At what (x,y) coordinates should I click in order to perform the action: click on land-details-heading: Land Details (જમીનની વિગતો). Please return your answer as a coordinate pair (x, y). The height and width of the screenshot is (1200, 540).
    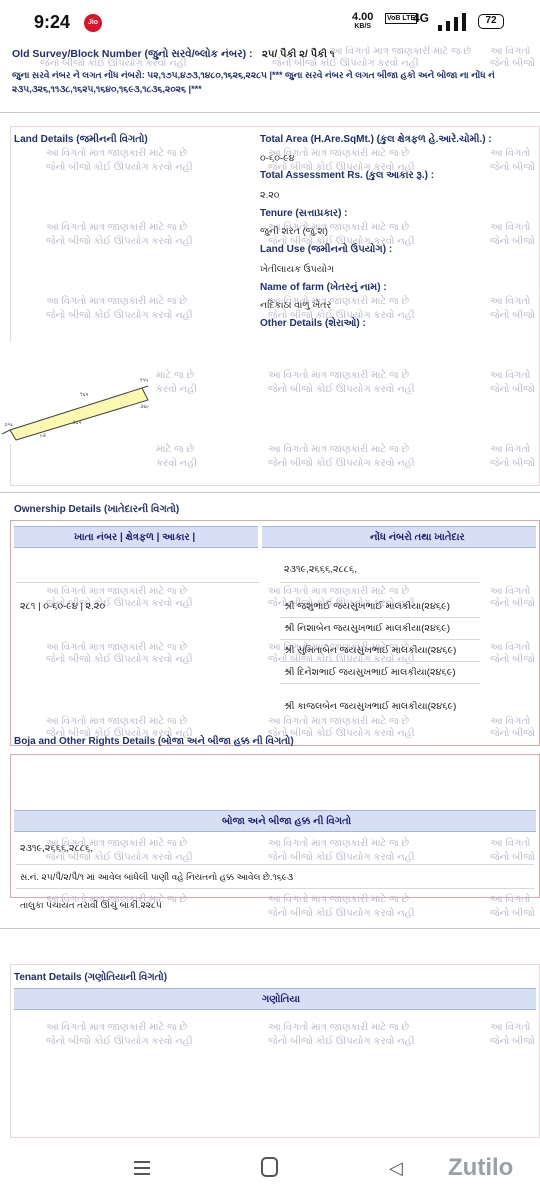
    Looking at the image, I should click on (81, 139).